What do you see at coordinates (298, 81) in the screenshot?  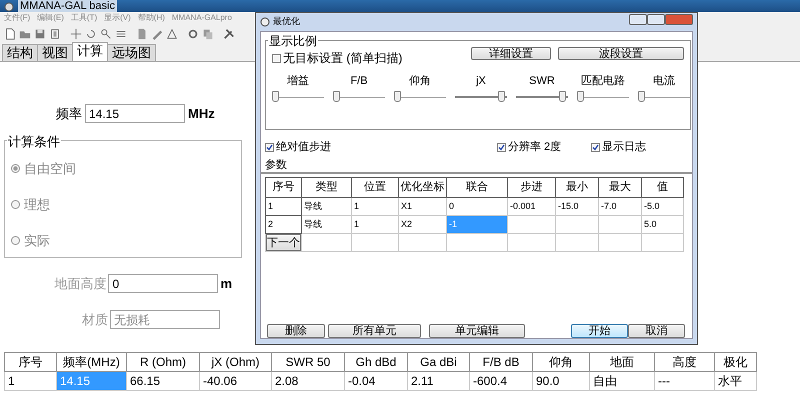 I see `slider-label: 增益` at bounding box center [298, 81].